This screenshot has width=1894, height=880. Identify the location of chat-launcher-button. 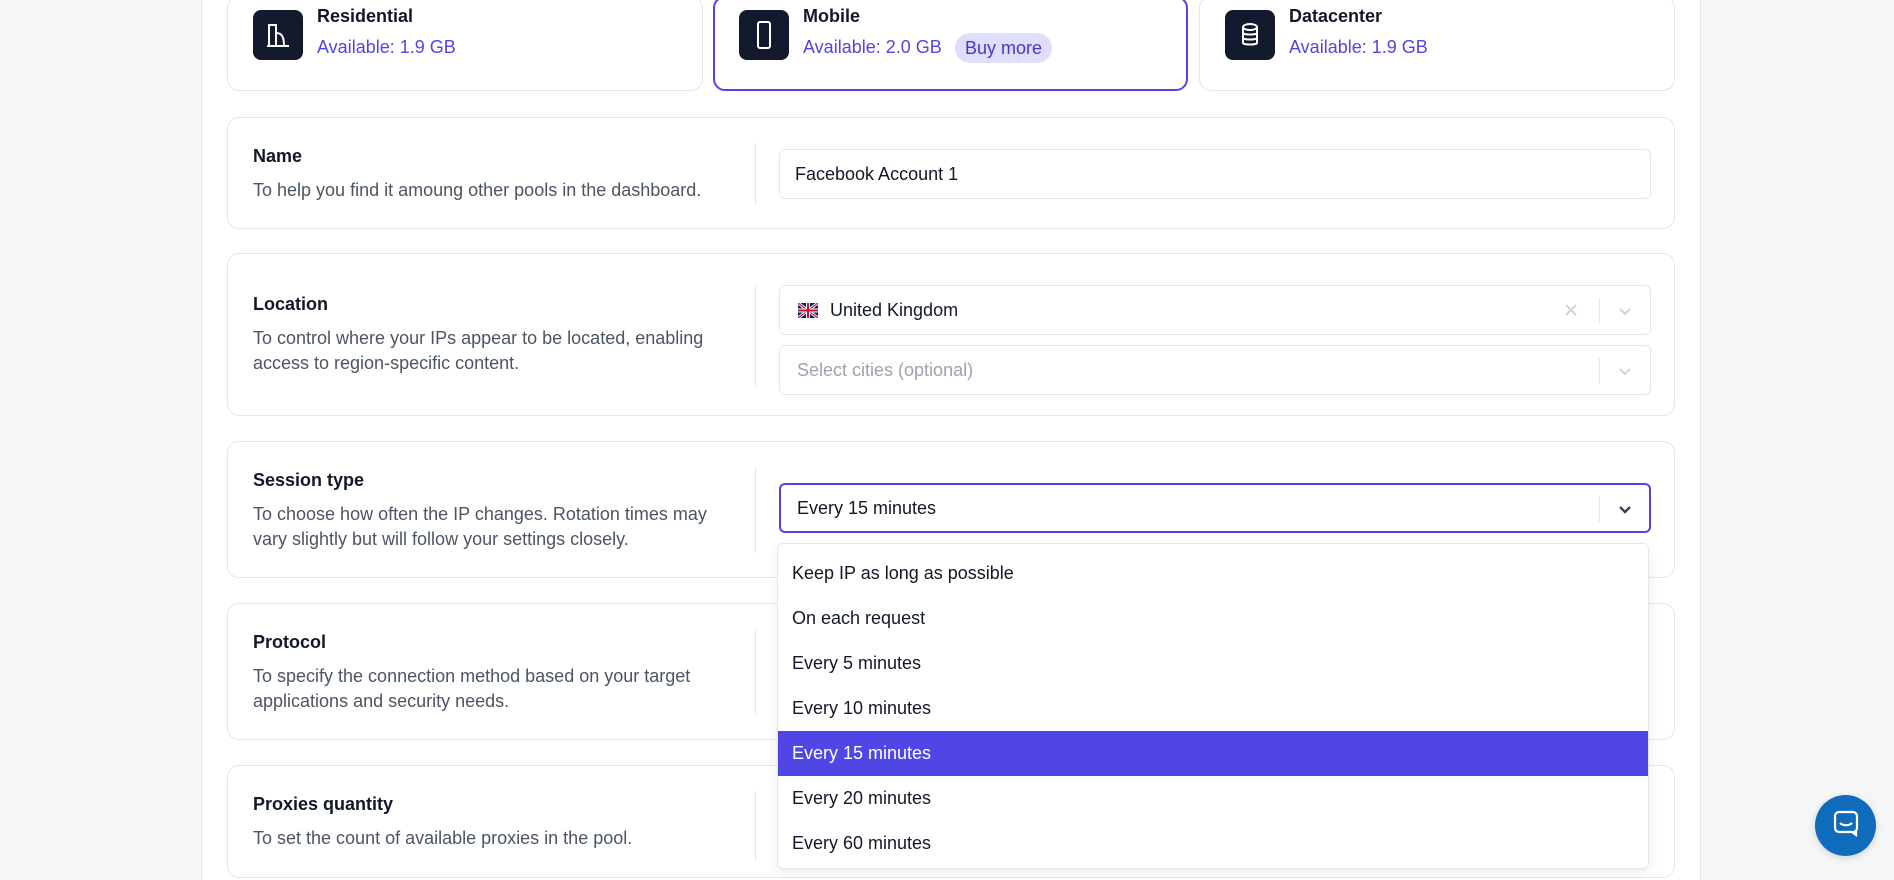
(1845, 825).